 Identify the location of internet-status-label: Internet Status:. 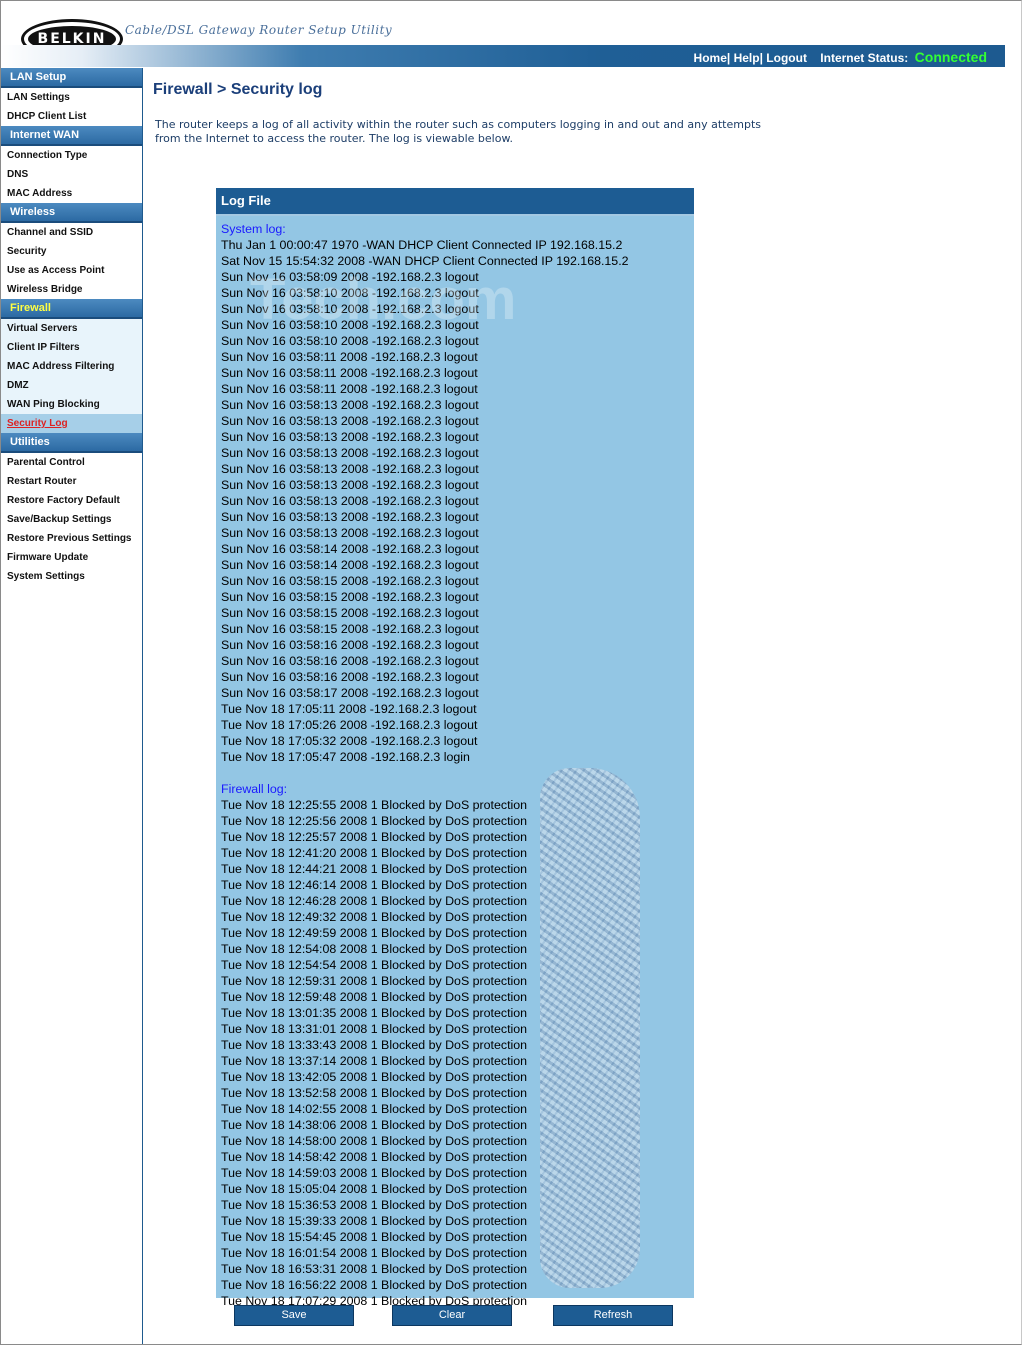
(864, 58).